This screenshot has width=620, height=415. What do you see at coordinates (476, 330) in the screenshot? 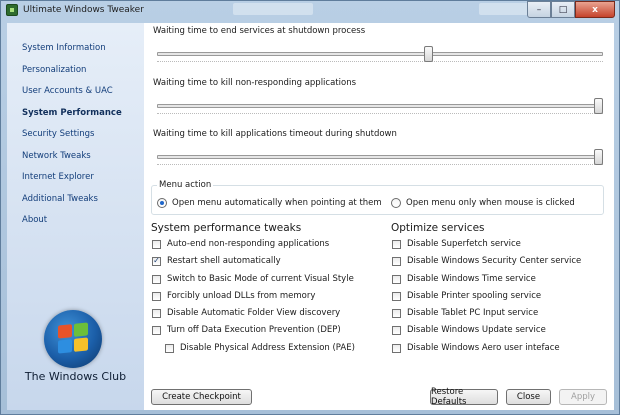
I see `checkbox-label: Disable Windows Update service` at bounding box center [476, 330].